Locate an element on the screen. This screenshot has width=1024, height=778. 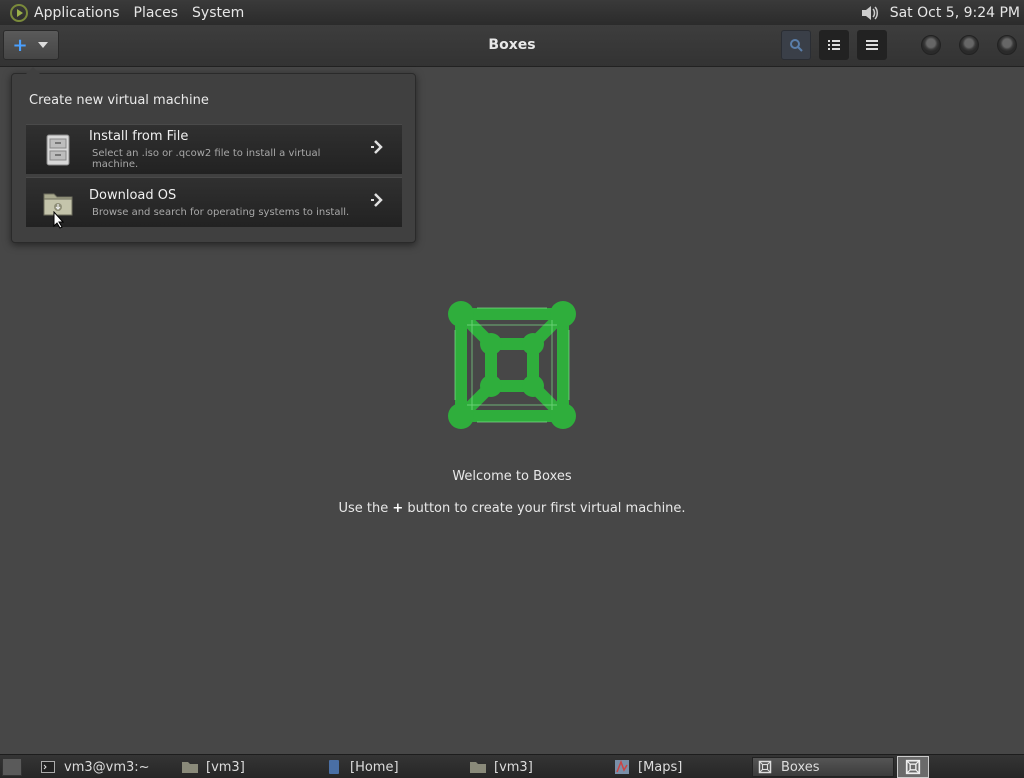
task-boxes: Boxes is located at coordinates (823, 767).